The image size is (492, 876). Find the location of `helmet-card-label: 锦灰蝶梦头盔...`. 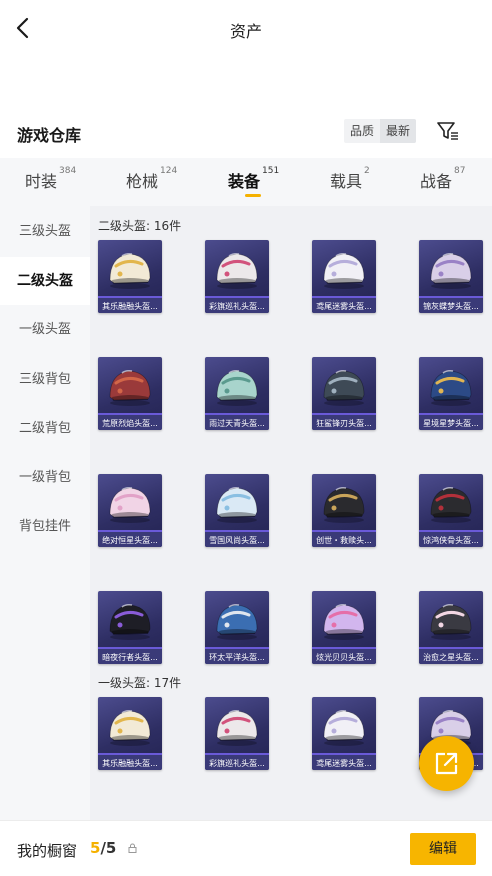

helmet-card-label: 锦灰蝶梦头盔... is located at coordinates (451, 304).